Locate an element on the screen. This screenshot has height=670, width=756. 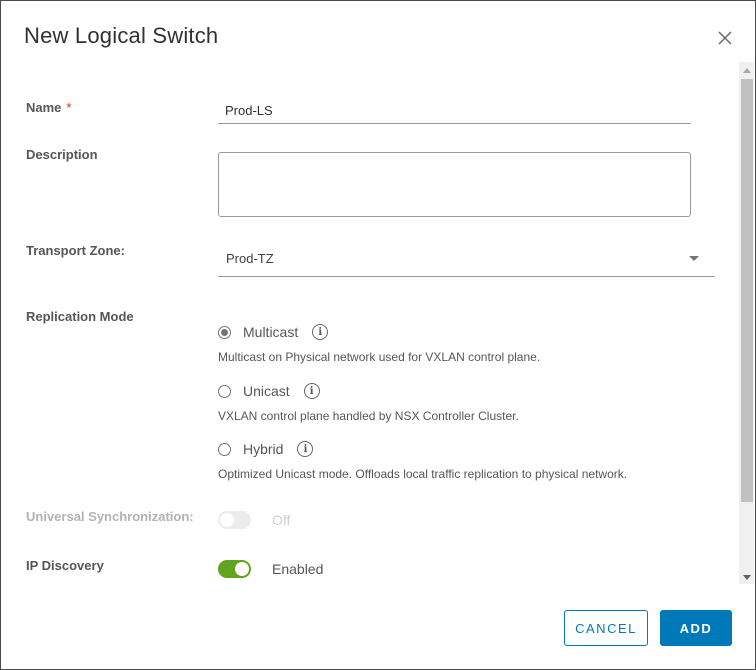
description-textarea is located at coordinates (454, 184).